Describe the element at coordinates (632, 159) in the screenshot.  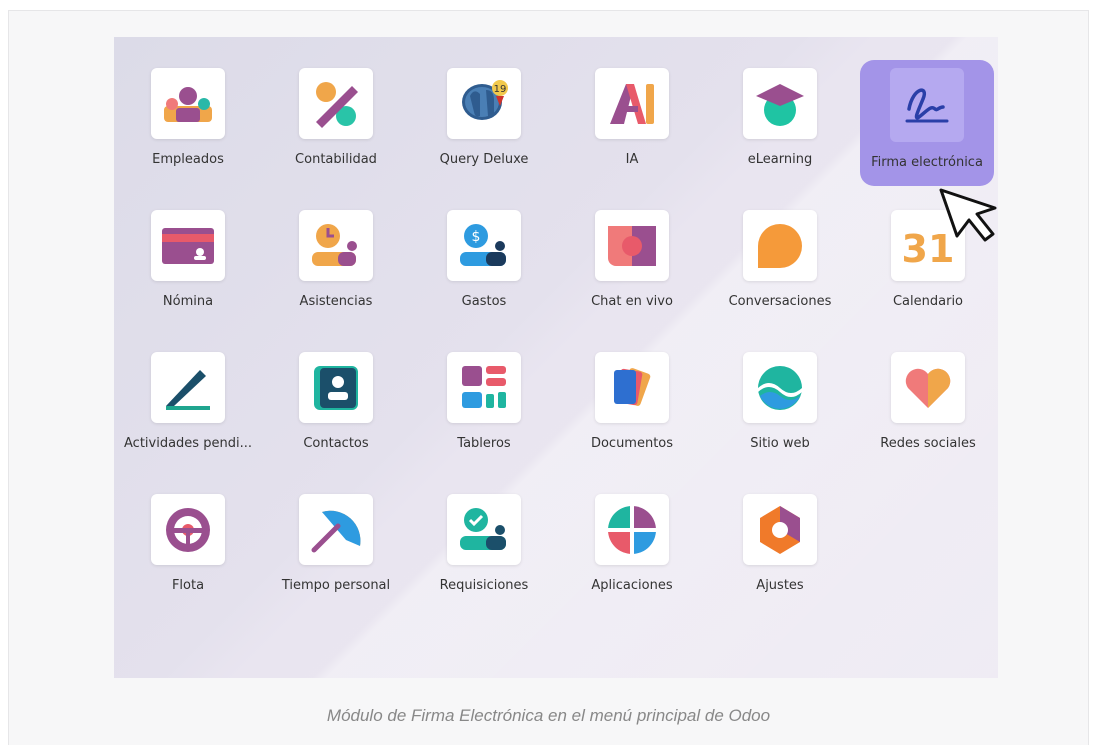
I see `app-label: IA` at that location.